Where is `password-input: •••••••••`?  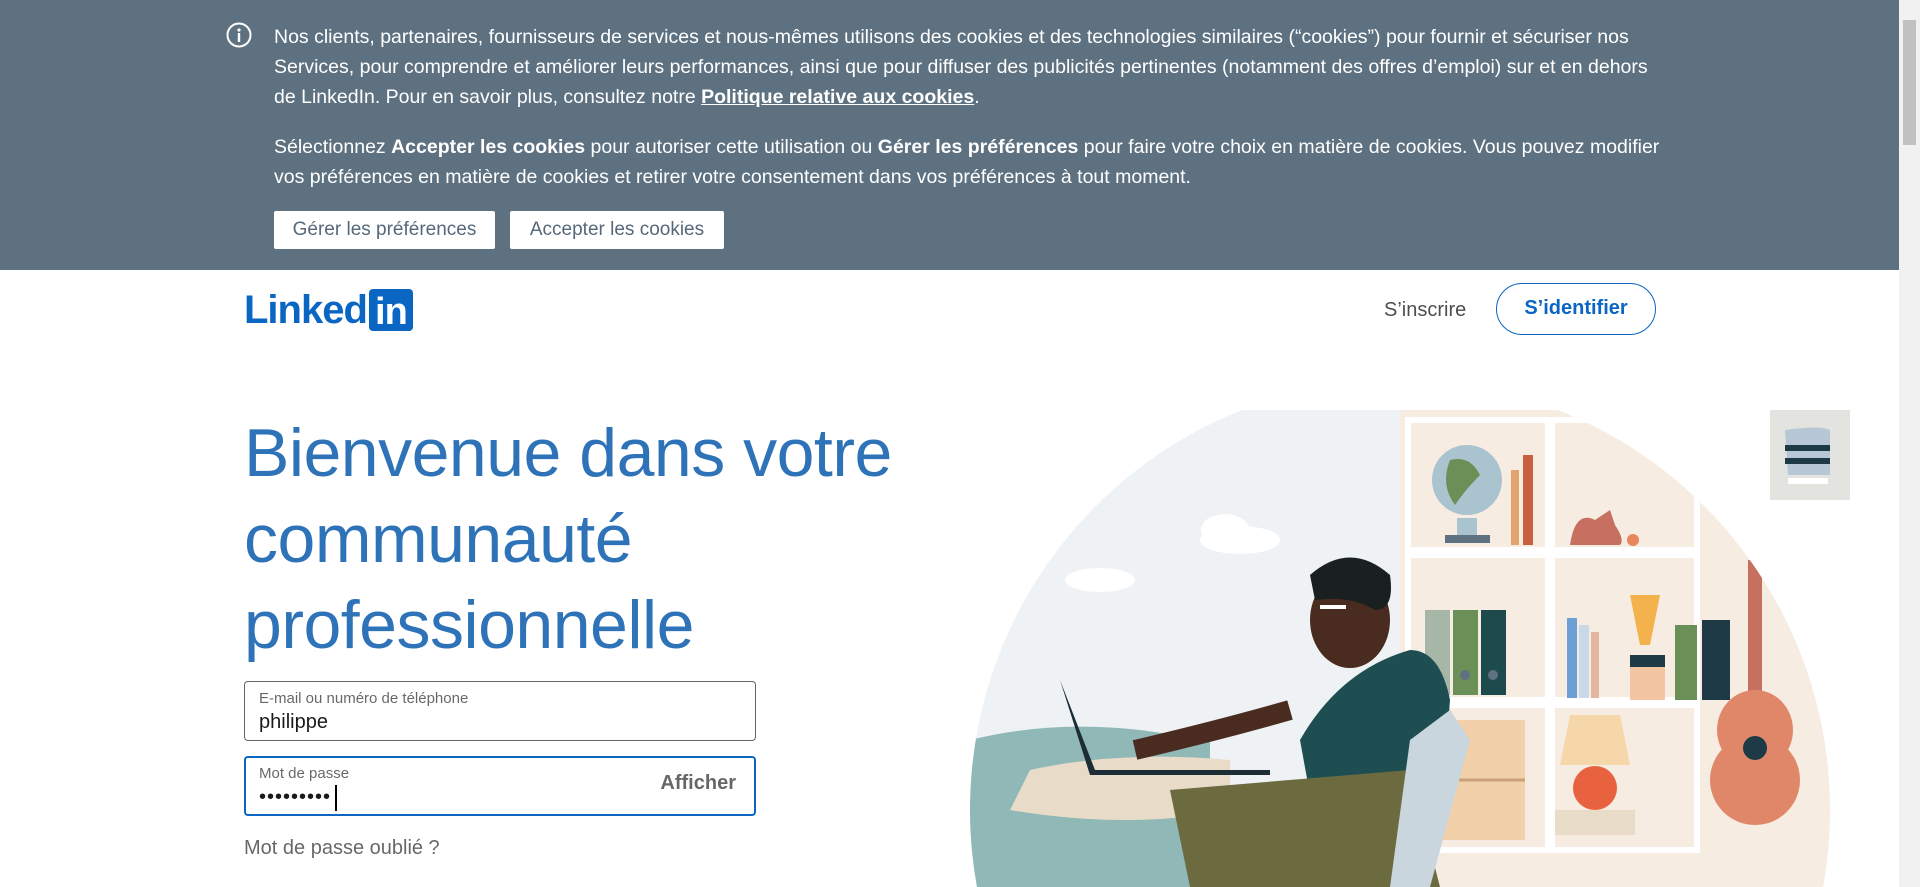 password-input: ••••••••• is located at coordinates (474, 797).